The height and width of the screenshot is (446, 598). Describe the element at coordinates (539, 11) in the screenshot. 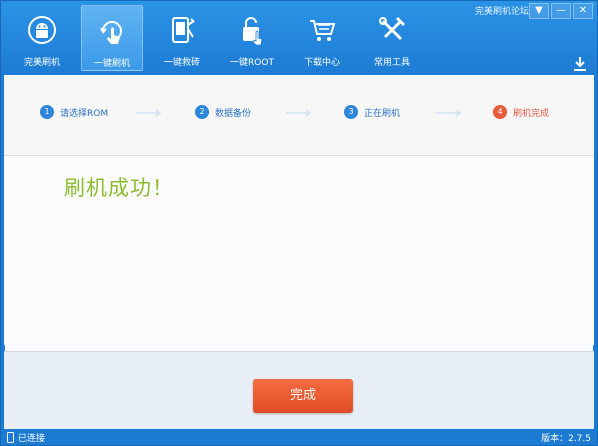

I see `menu-dropdown-button: ▼` at that location.